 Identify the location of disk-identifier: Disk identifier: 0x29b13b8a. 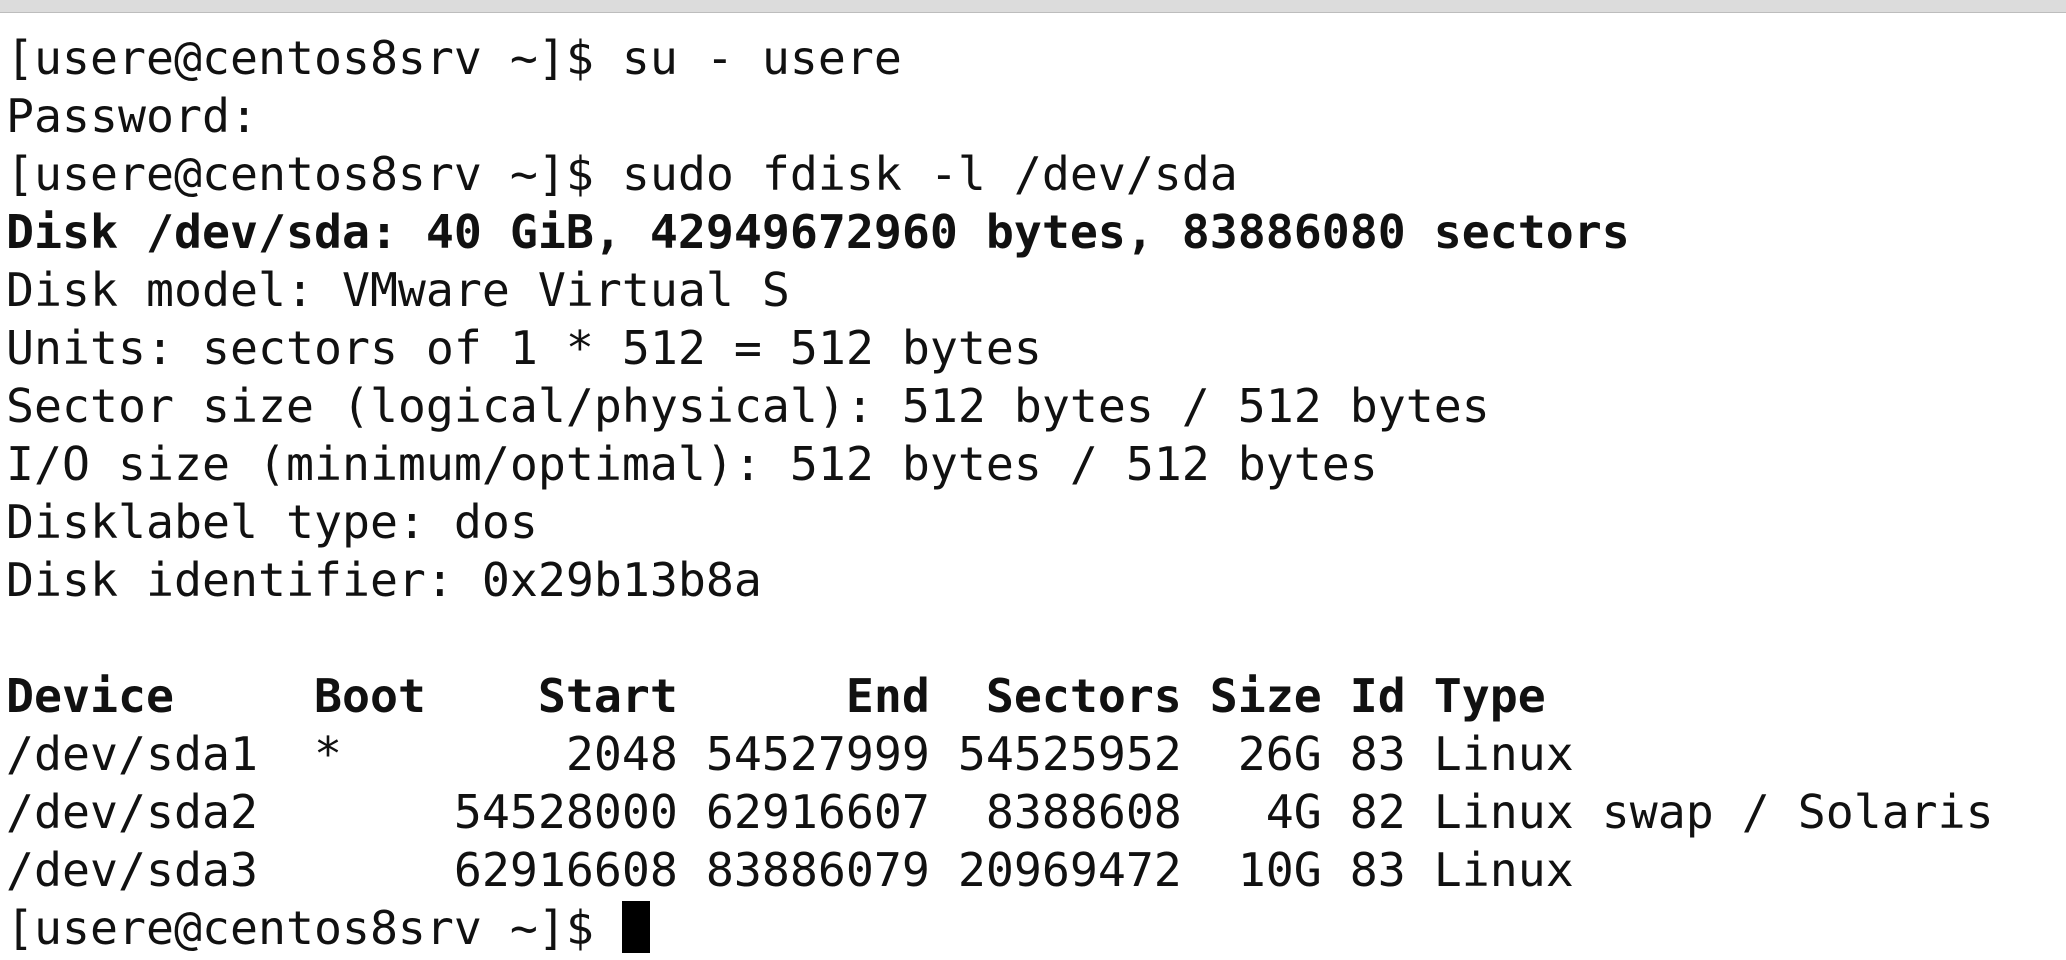
(384, 580).